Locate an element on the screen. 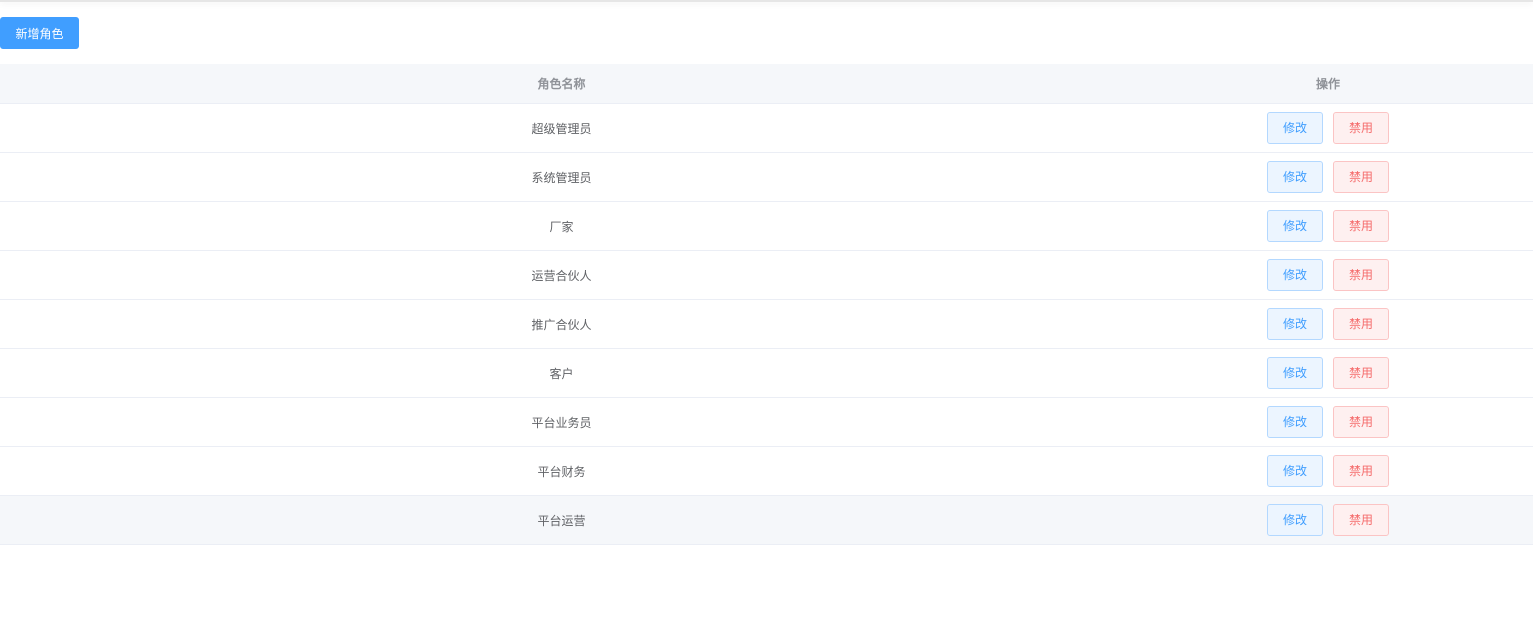 The width and height of the screenshot is (1533, 618). toolbar: 新增角色 is located at coordinates (39, 33).